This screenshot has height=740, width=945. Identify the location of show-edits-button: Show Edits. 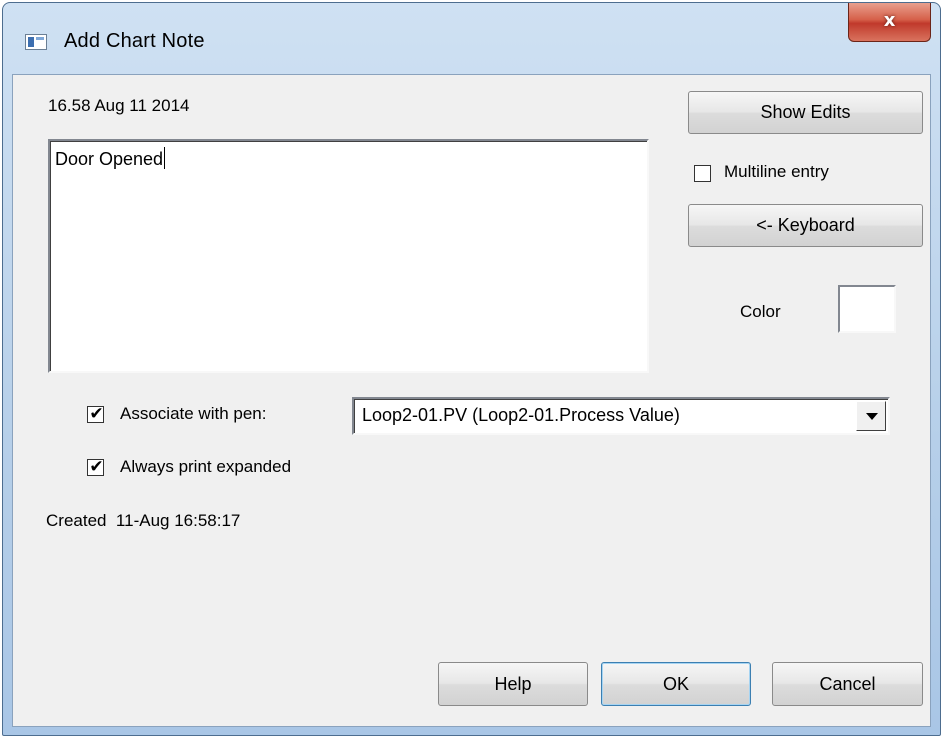
(805, 112).